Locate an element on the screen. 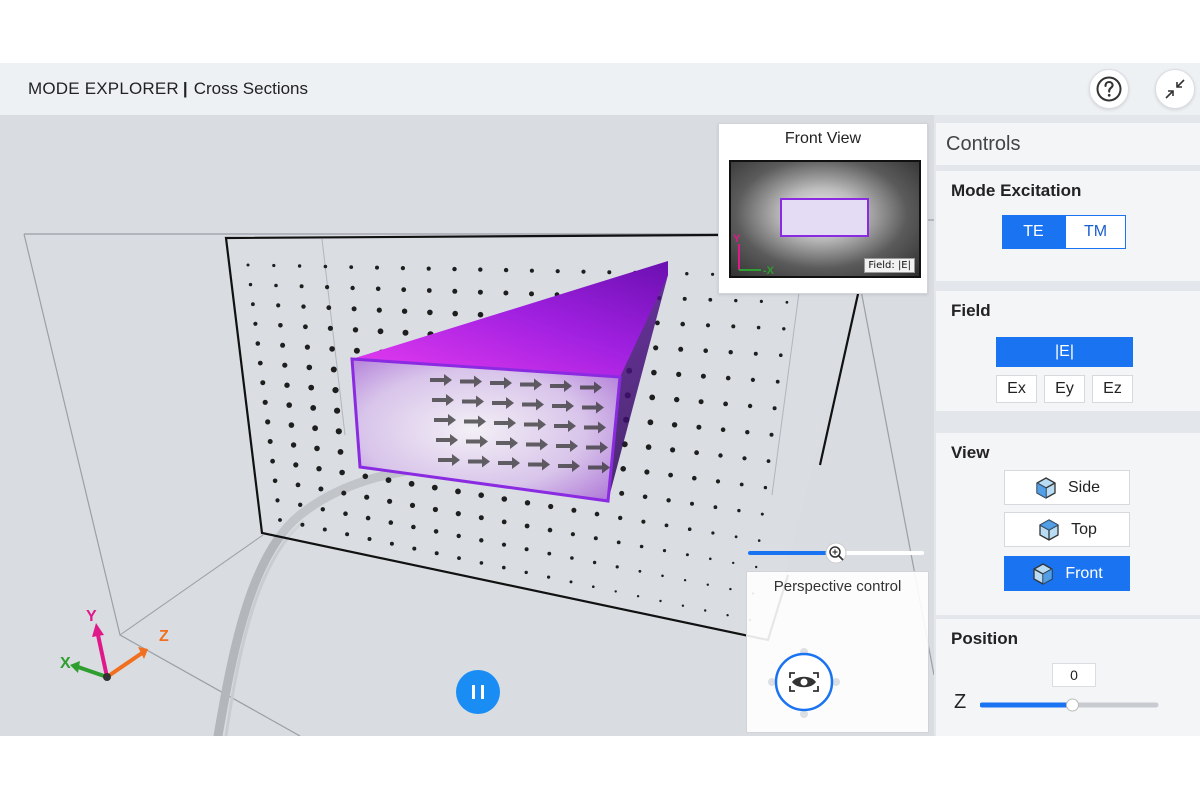 The height and width of the screenshot is (800, 1200). position-slider is located at coordinates (1075, 705).